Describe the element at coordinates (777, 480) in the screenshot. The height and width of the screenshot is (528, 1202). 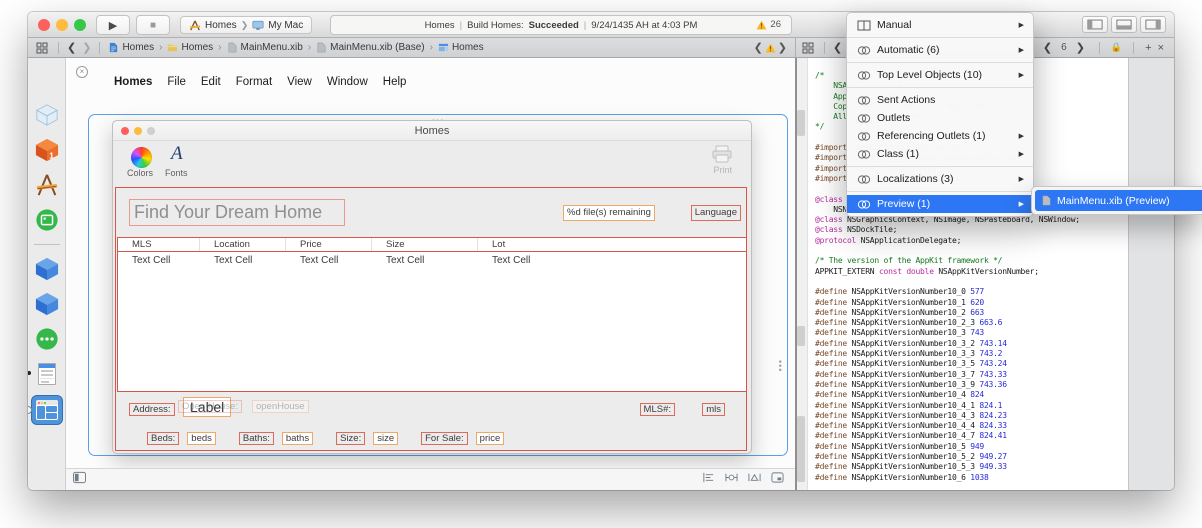
I see `resizing-behavior-icon` at that location.